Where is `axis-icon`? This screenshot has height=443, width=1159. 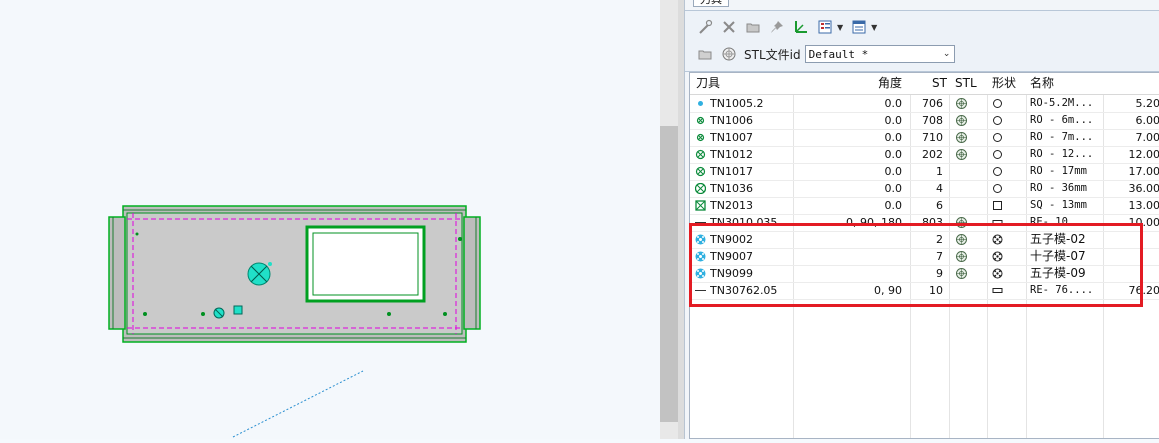 axis-icon is located at coordinates (801, 27).